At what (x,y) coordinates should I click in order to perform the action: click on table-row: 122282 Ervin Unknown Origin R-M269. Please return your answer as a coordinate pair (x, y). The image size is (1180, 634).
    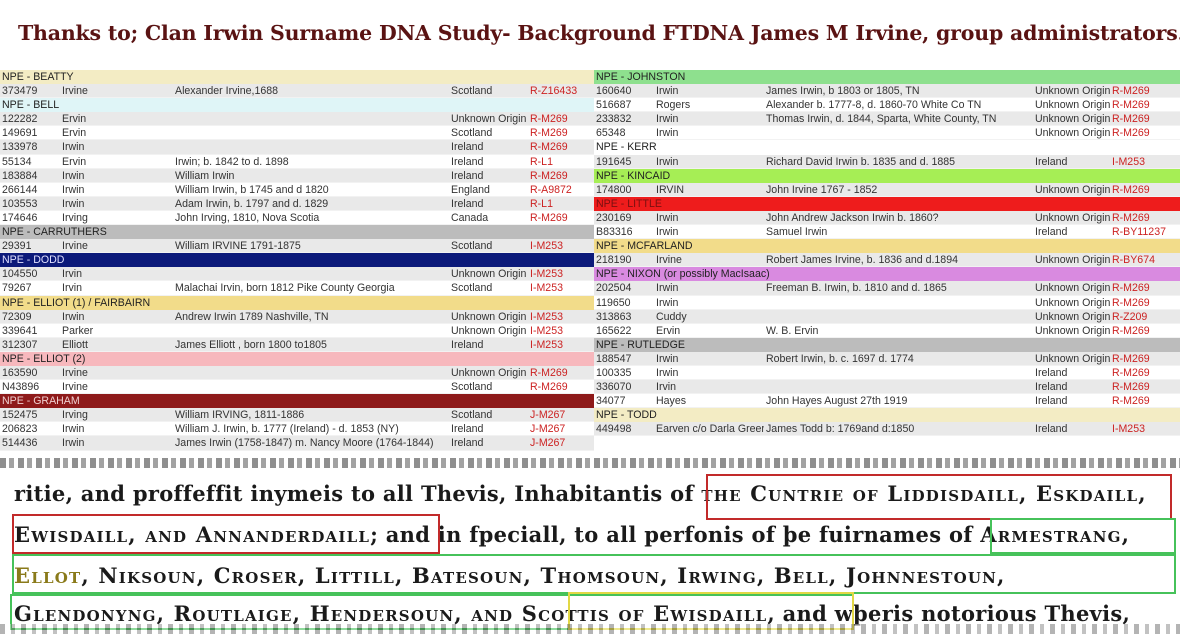
    Looking at the image, I should click on (297, 119).